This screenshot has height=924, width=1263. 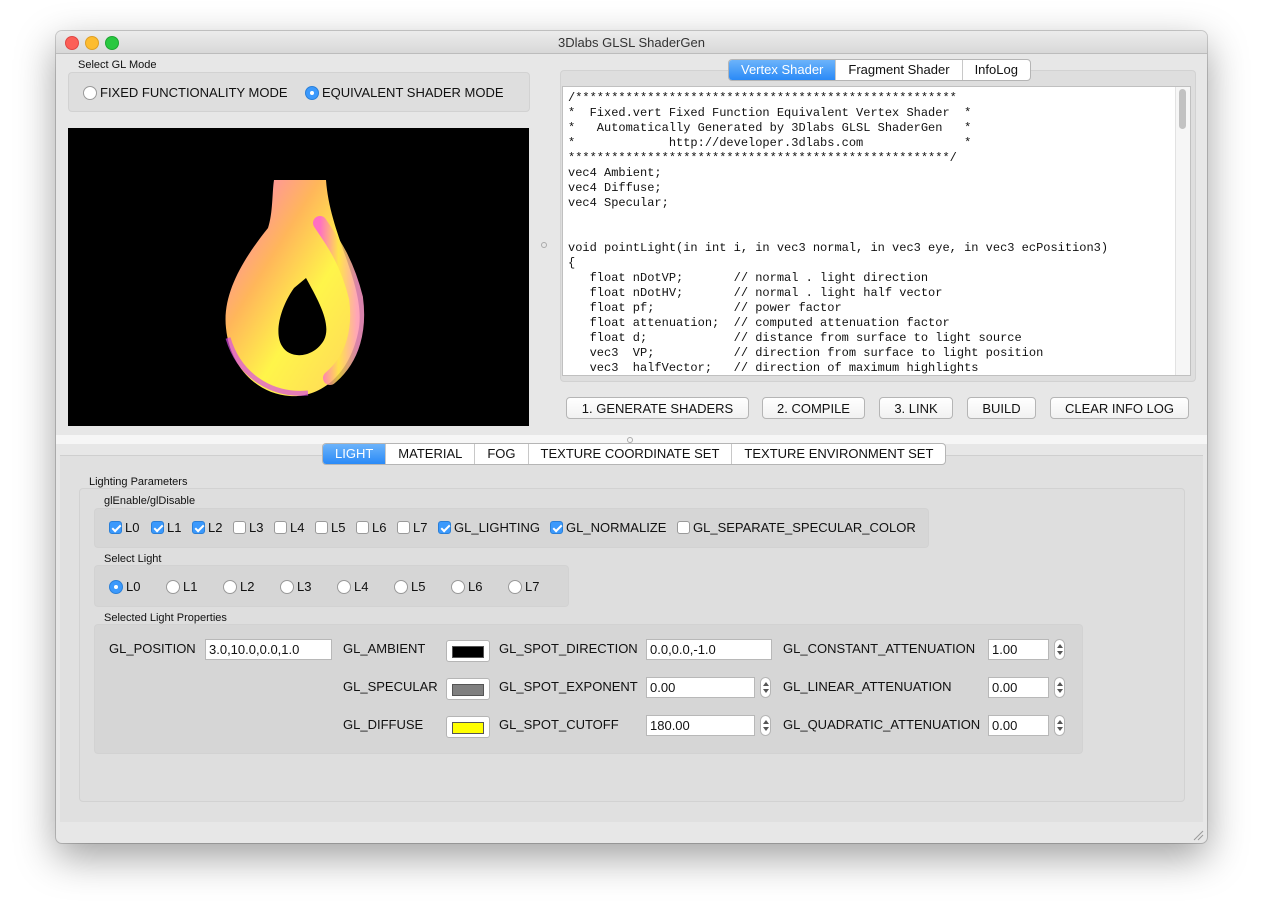 What do you see at coordinates (1001, 408) in the screenshot?
I see `build-button: BUILD` at bounding box center [1001, 408].